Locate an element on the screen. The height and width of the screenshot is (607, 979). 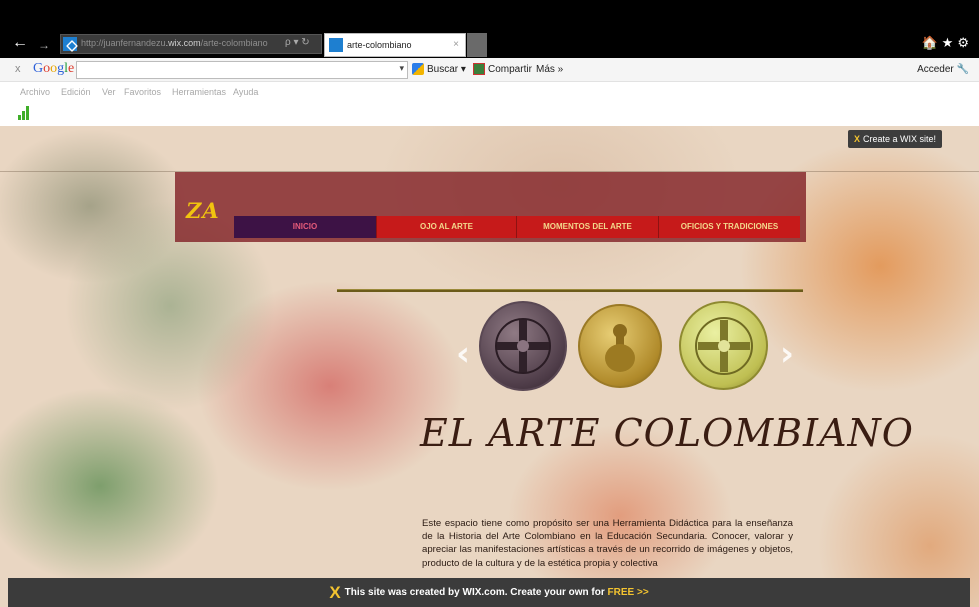
back-arrow-icon: ← is located at coordinates (20, 43).